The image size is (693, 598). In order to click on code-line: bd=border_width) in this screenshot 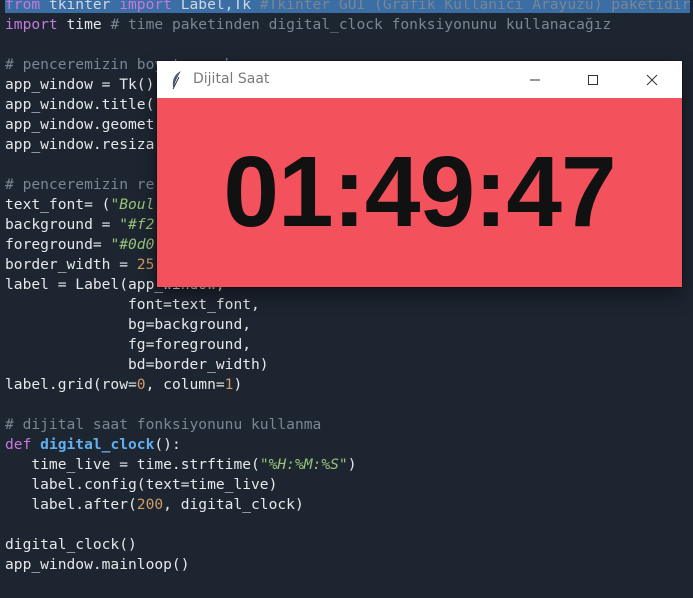, I will do `click(137, 365)`.